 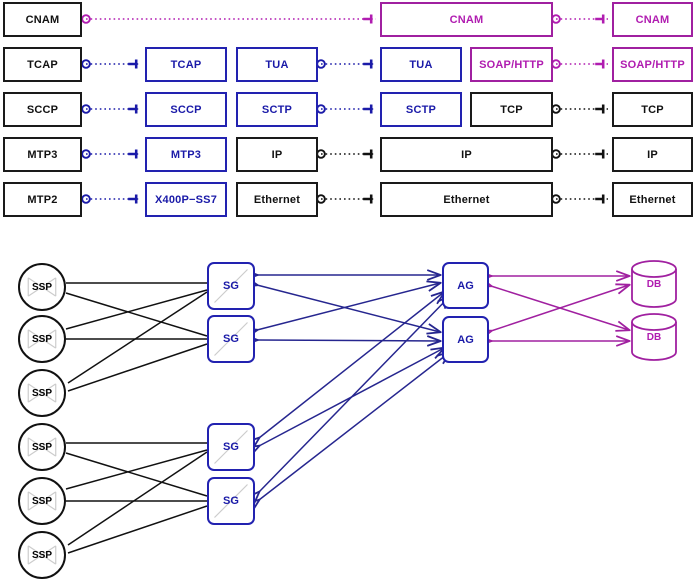 I want to click on topology-node-sg-2: SG, so click(x=231, y=339).